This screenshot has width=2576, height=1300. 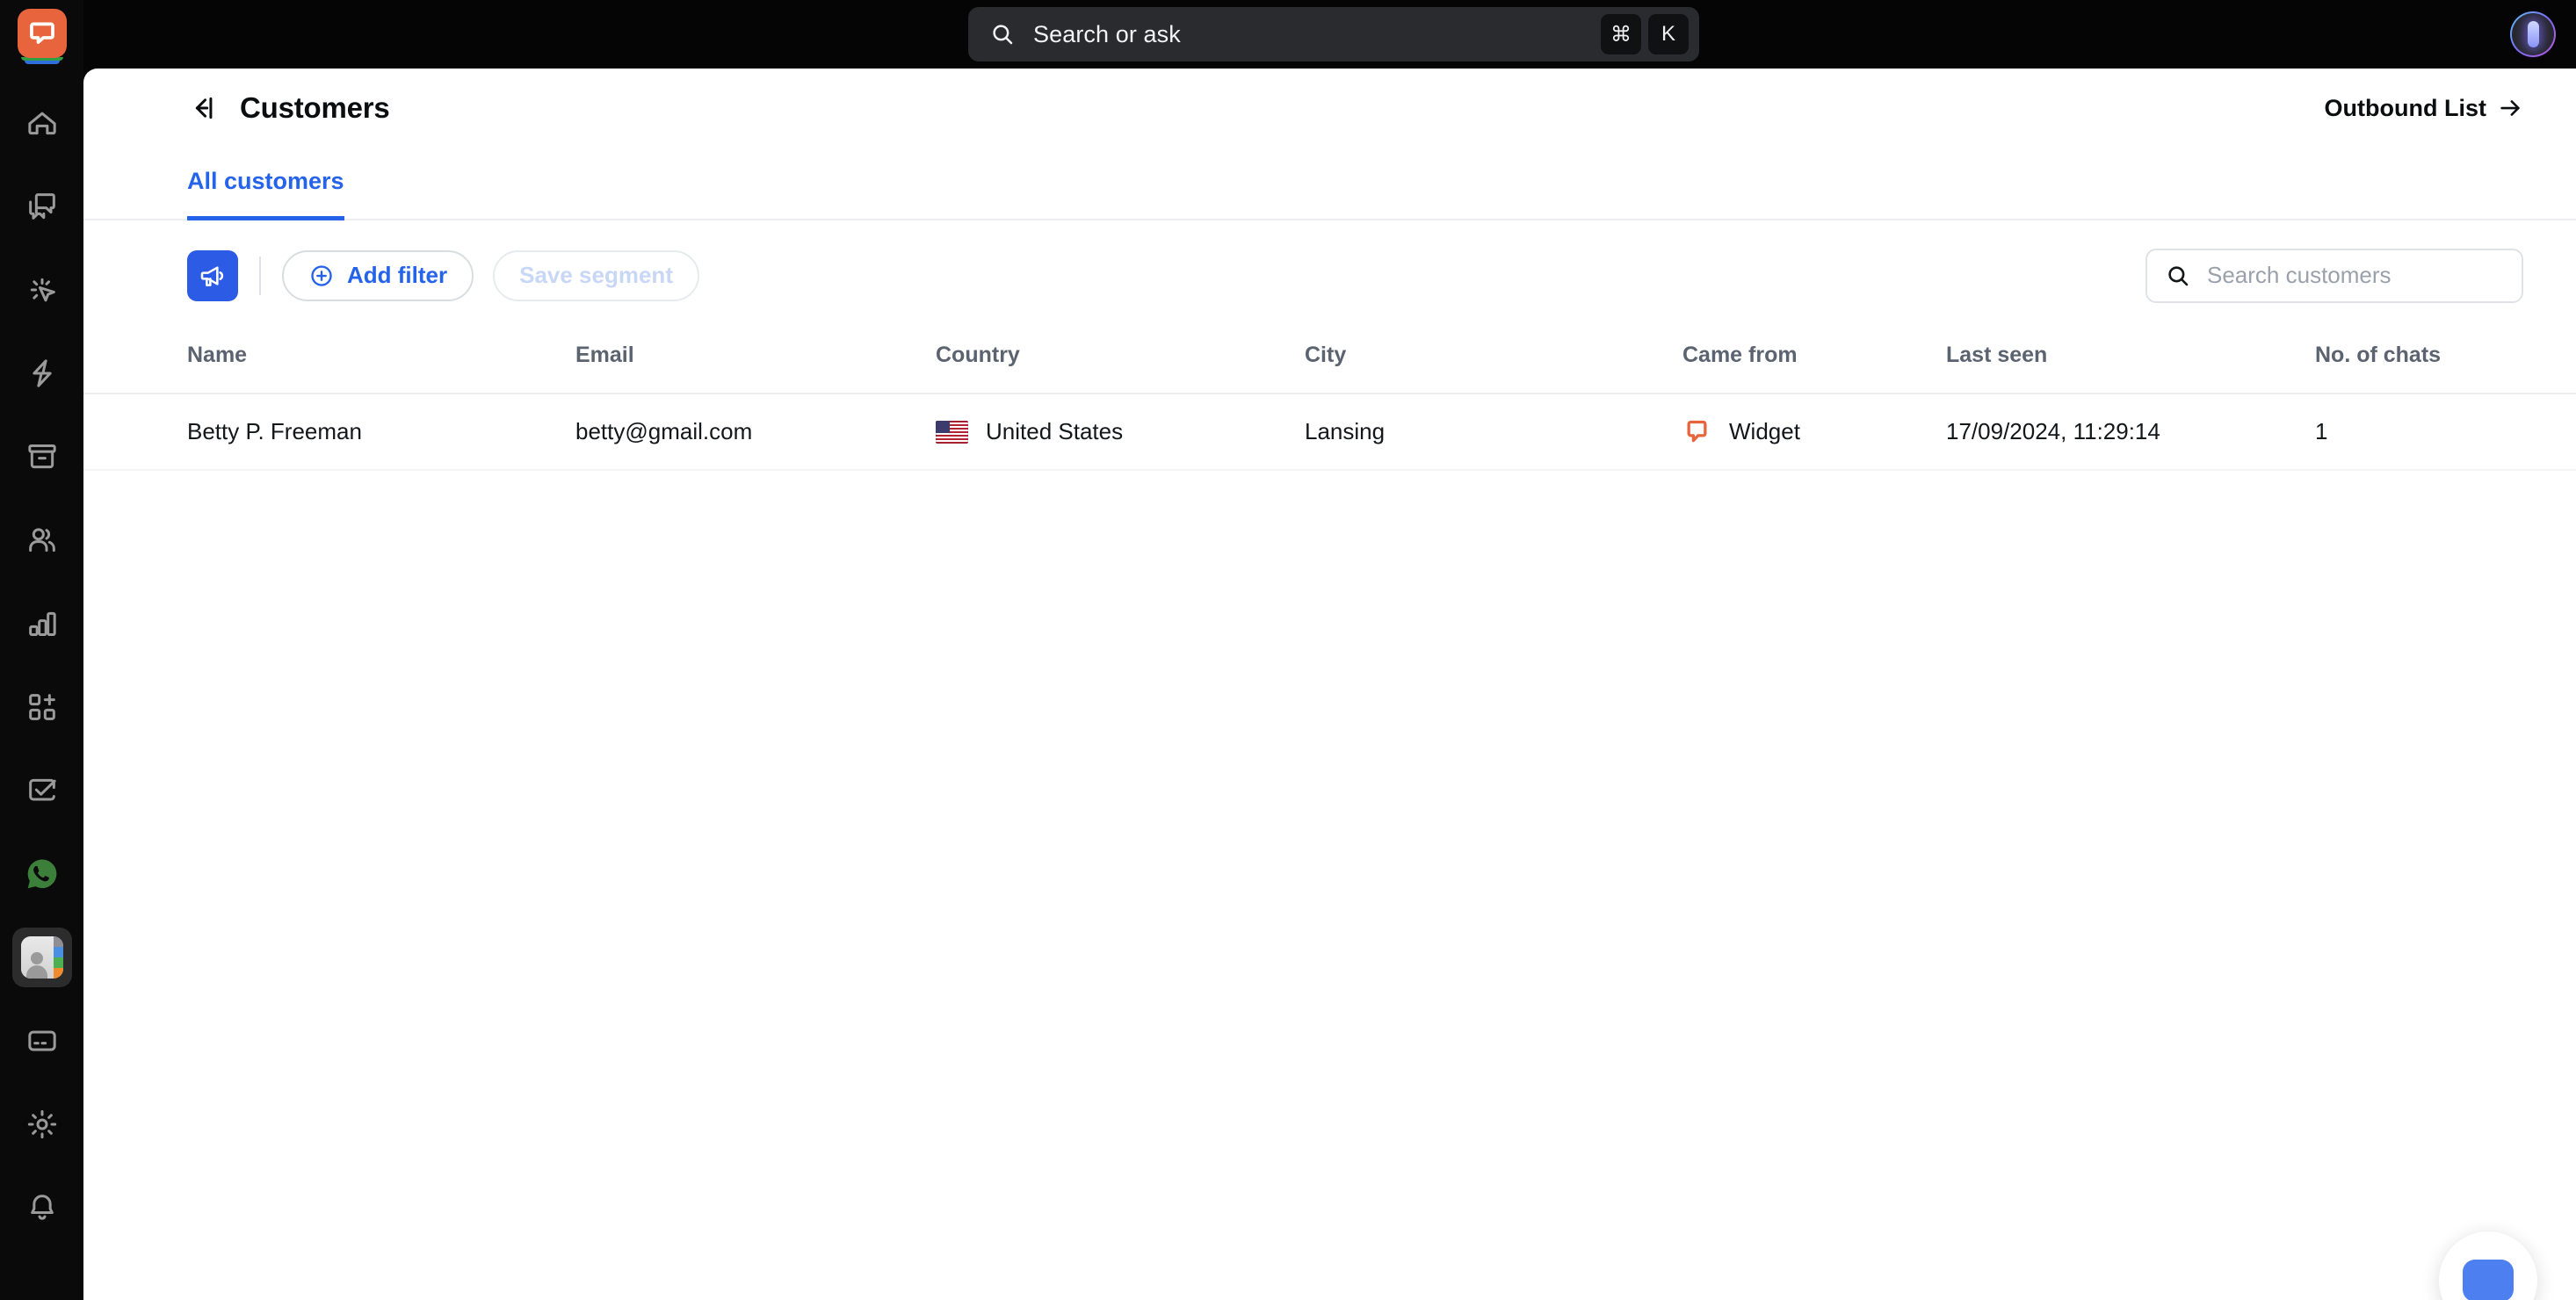 I want to click on cell-city: Lansing, so click(x=1493, y=432).